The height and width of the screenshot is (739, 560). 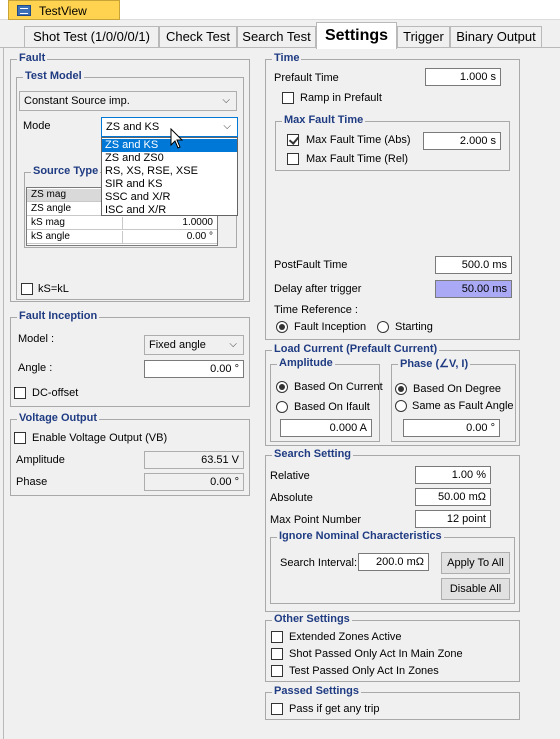 What do you see at coordinates (330, 327) in the screenshot?
I see `ref-fault-inception-label: Fault Inception` at bounding box center [330, 327].